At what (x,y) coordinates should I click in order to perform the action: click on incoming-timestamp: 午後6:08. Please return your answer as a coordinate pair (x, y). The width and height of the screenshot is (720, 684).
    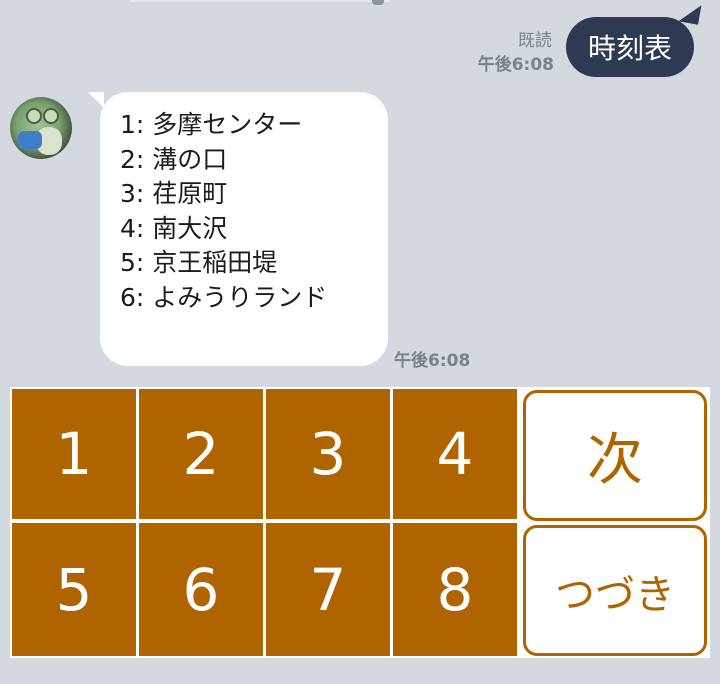
    Looking at the image, I should click on (432, 361).